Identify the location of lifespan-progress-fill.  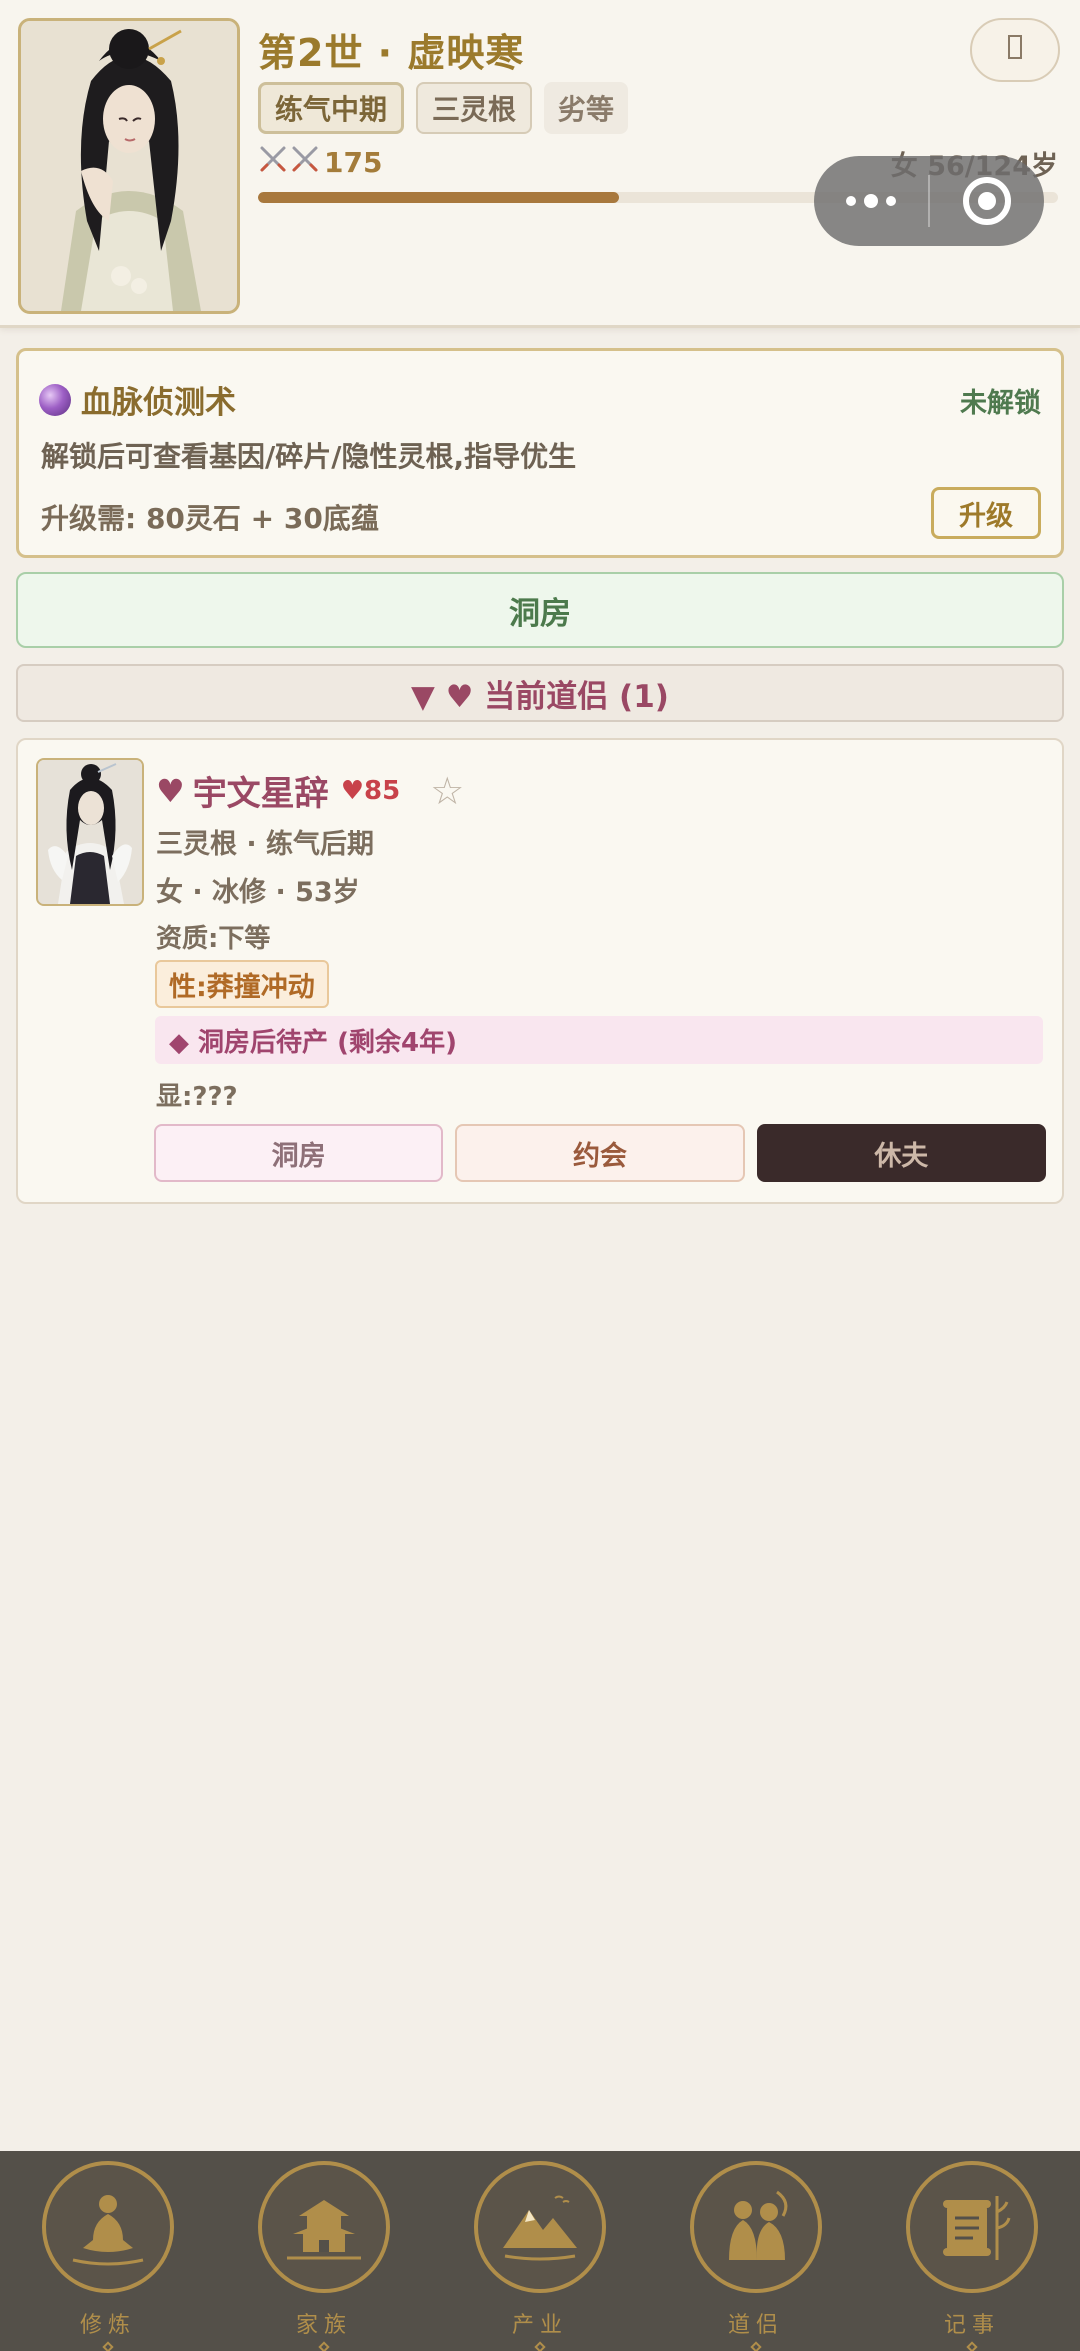
(439, 197).